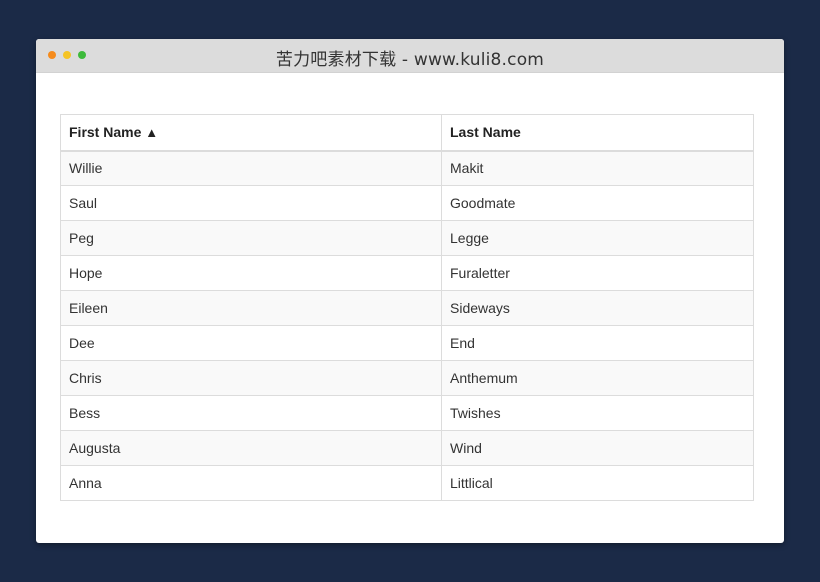 The image size is (820, 582). What do you see at coordinates (597, 273) in the screenshot?
I see `last-name-cell: Furaletter` at bounding box center [597, 273].